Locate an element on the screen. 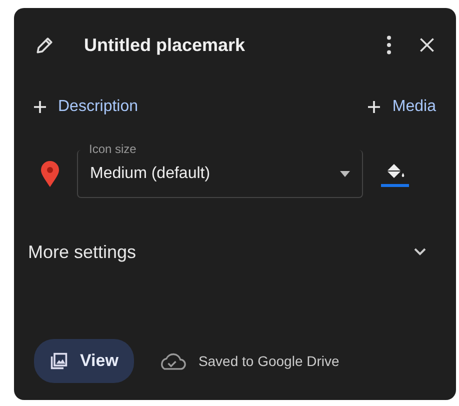 Image resolution: width=459 pixels, height=406 pixels. placemark-title: Untitled placemark is located at coordinates (235, 45).